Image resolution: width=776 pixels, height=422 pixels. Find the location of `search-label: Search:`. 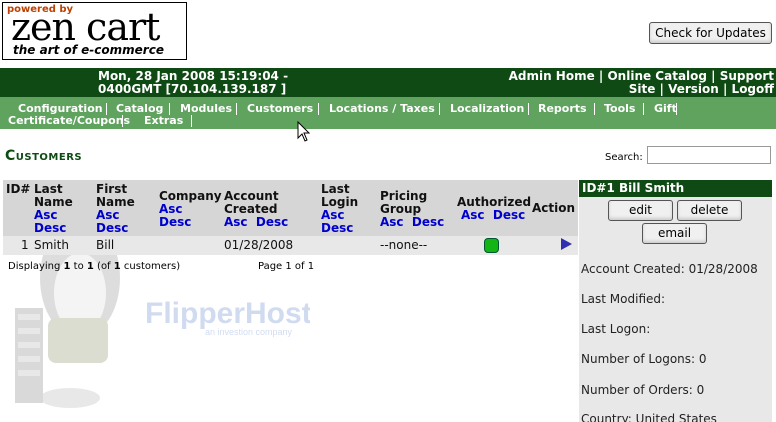

search-label: Search: is located at coordinates (624, 157).